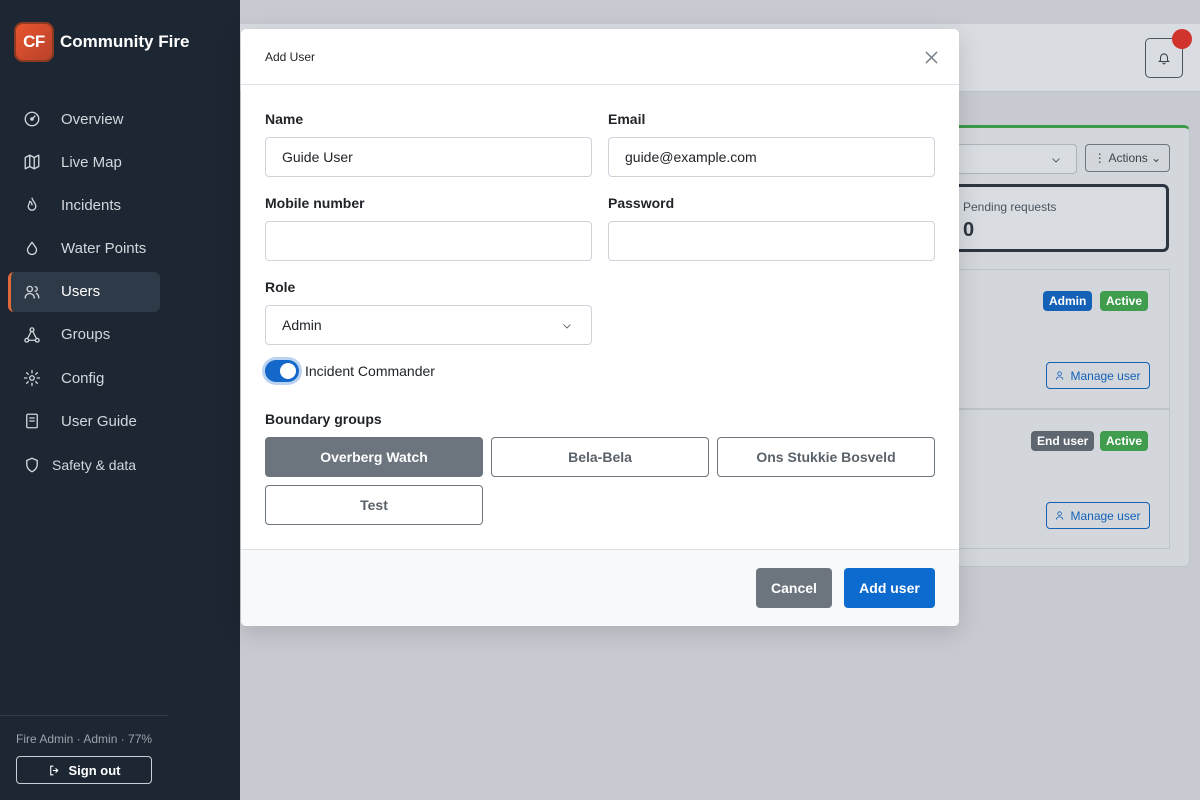  What do you see at coordinates (323, 419) in the screenshot?
I see `boundary-groups-label: Boundary groups` at bounding box center [323, 419].